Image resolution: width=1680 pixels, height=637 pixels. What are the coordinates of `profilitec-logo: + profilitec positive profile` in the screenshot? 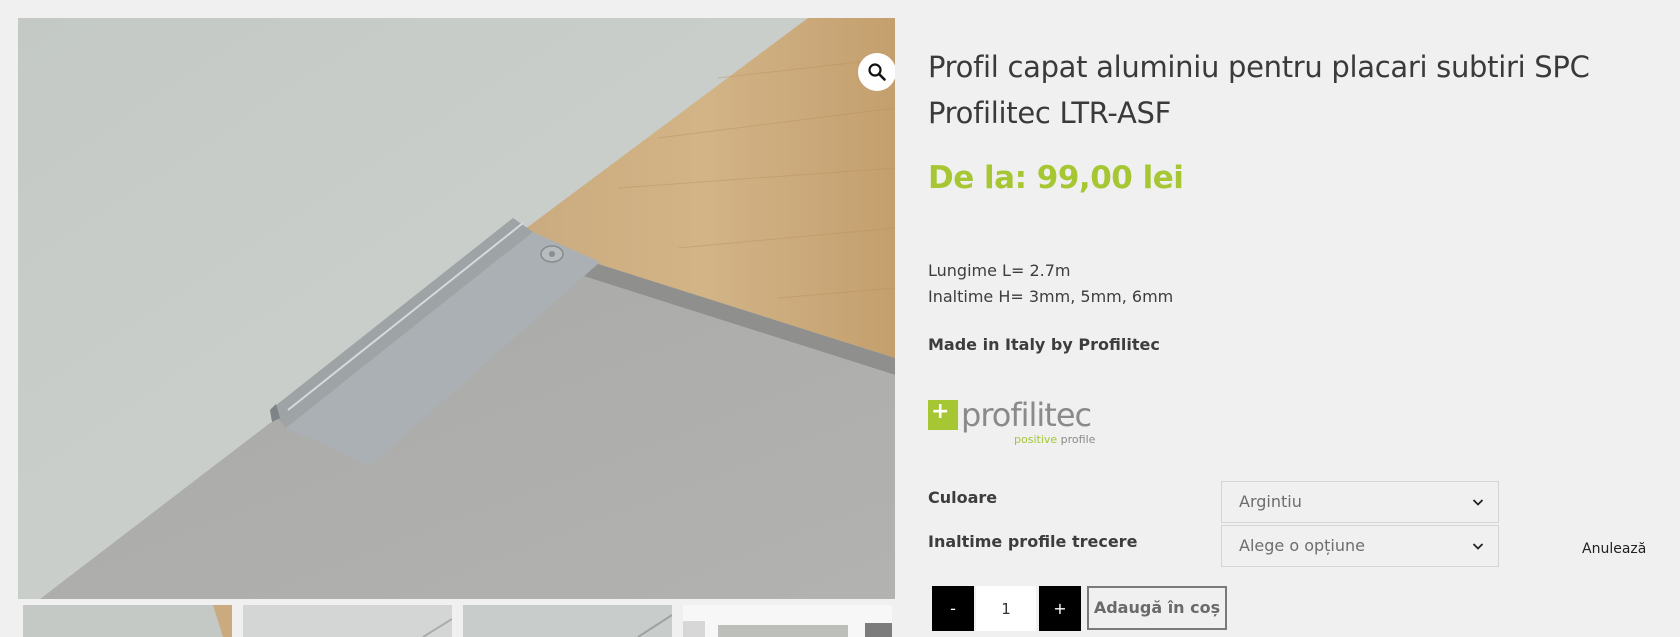 It's located at (1013, 421).